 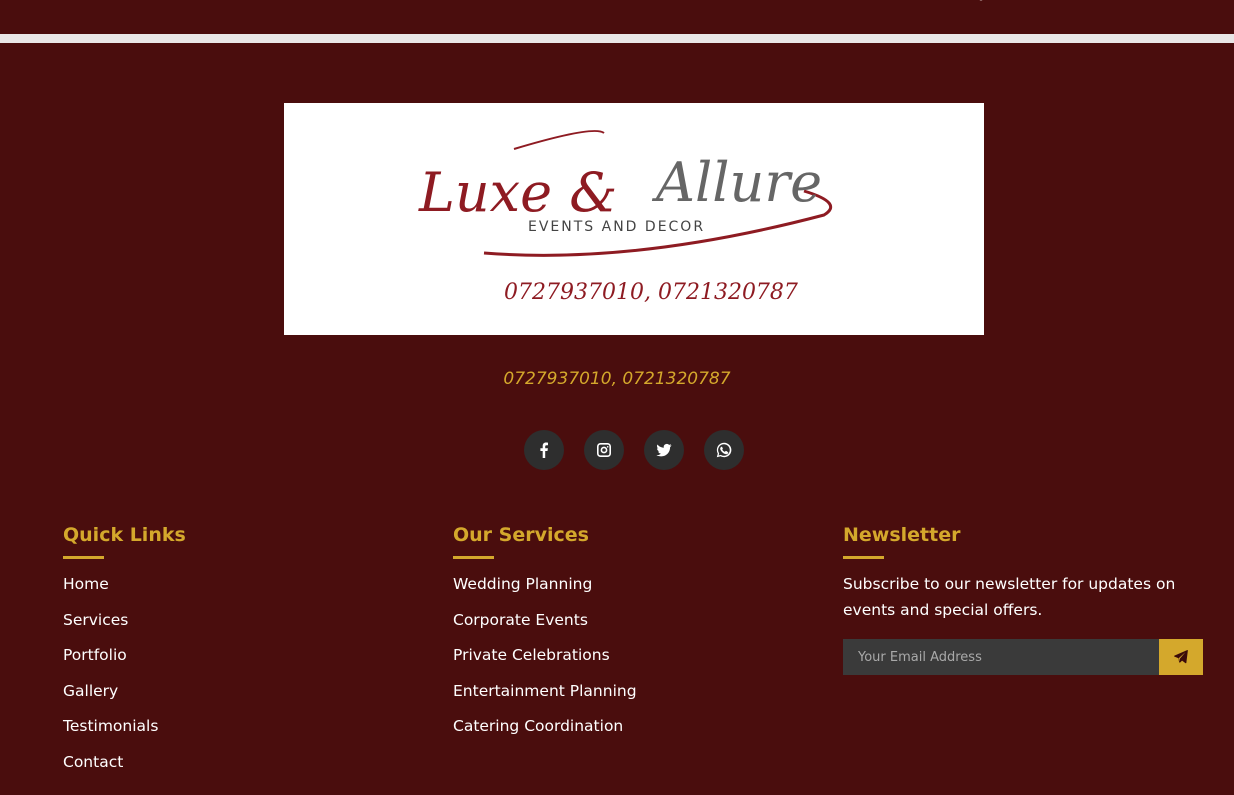 I want to click on quick-link-home: Home, so click(x=124, y=591).